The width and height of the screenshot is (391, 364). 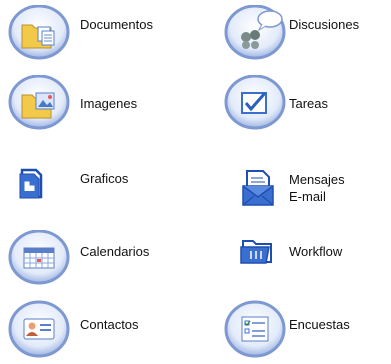 I want to click on module-label: Tareas, so click(x=309, y=103).